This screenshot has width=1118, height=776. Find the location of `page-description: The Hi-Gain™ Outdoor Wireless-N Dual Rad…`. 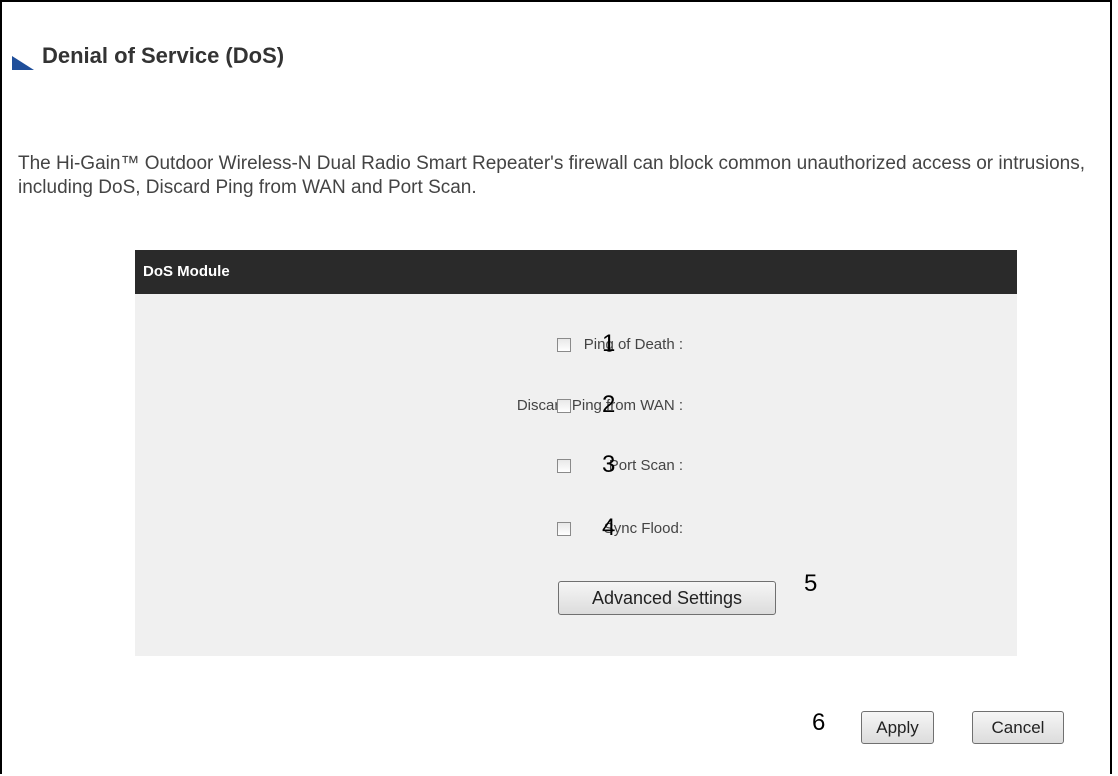

page-description: The Hi-Gain™ Outdoor Wireless-N Dual Rad… is located at coordinates (551, 175).